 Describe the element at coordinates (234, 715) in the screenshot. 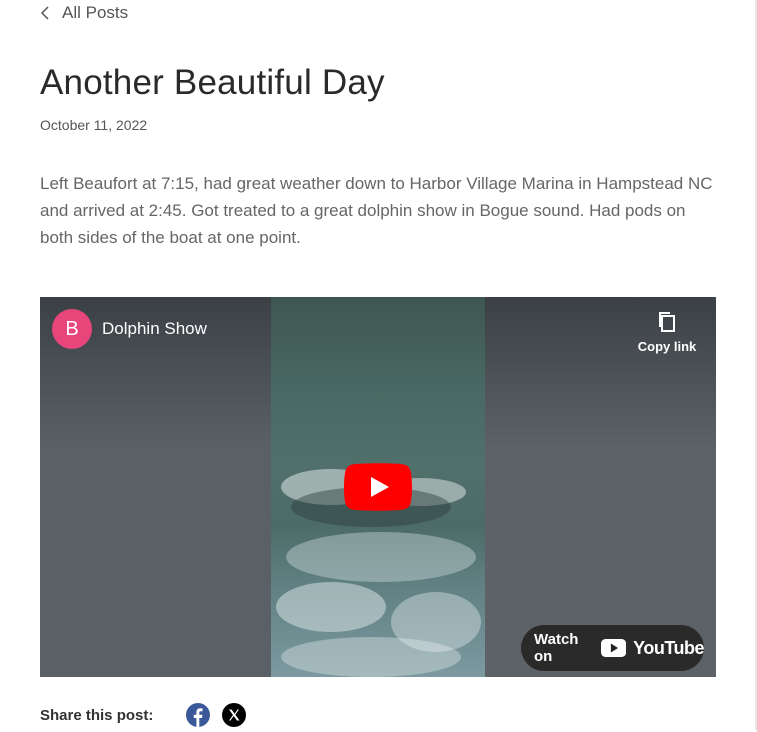

I see `x-icon` at that location.